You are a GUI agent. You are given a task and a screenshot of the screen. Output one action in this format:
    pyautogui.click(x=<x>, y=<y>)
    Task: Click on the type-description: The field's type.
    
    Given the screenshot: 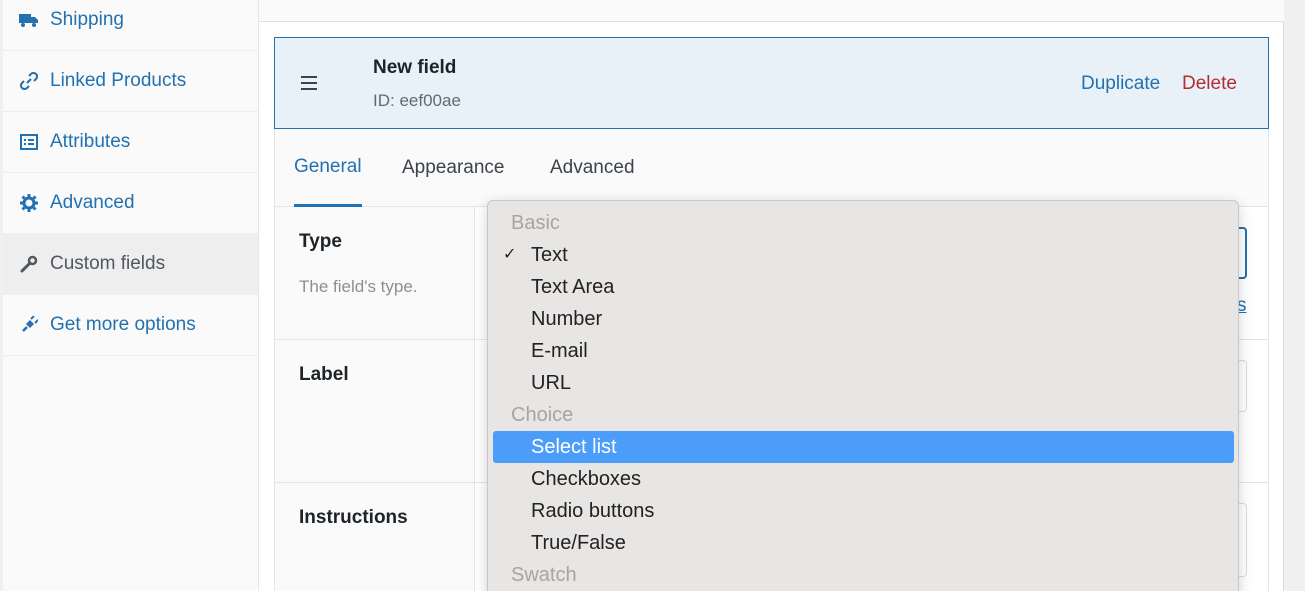 What is the action you would take?
    pyautogui.click(x=358, y=286)
    